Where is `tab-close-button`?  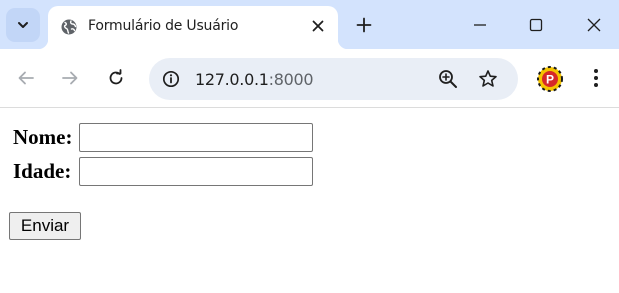
tab-close-button is located at coordinates (318, 26).